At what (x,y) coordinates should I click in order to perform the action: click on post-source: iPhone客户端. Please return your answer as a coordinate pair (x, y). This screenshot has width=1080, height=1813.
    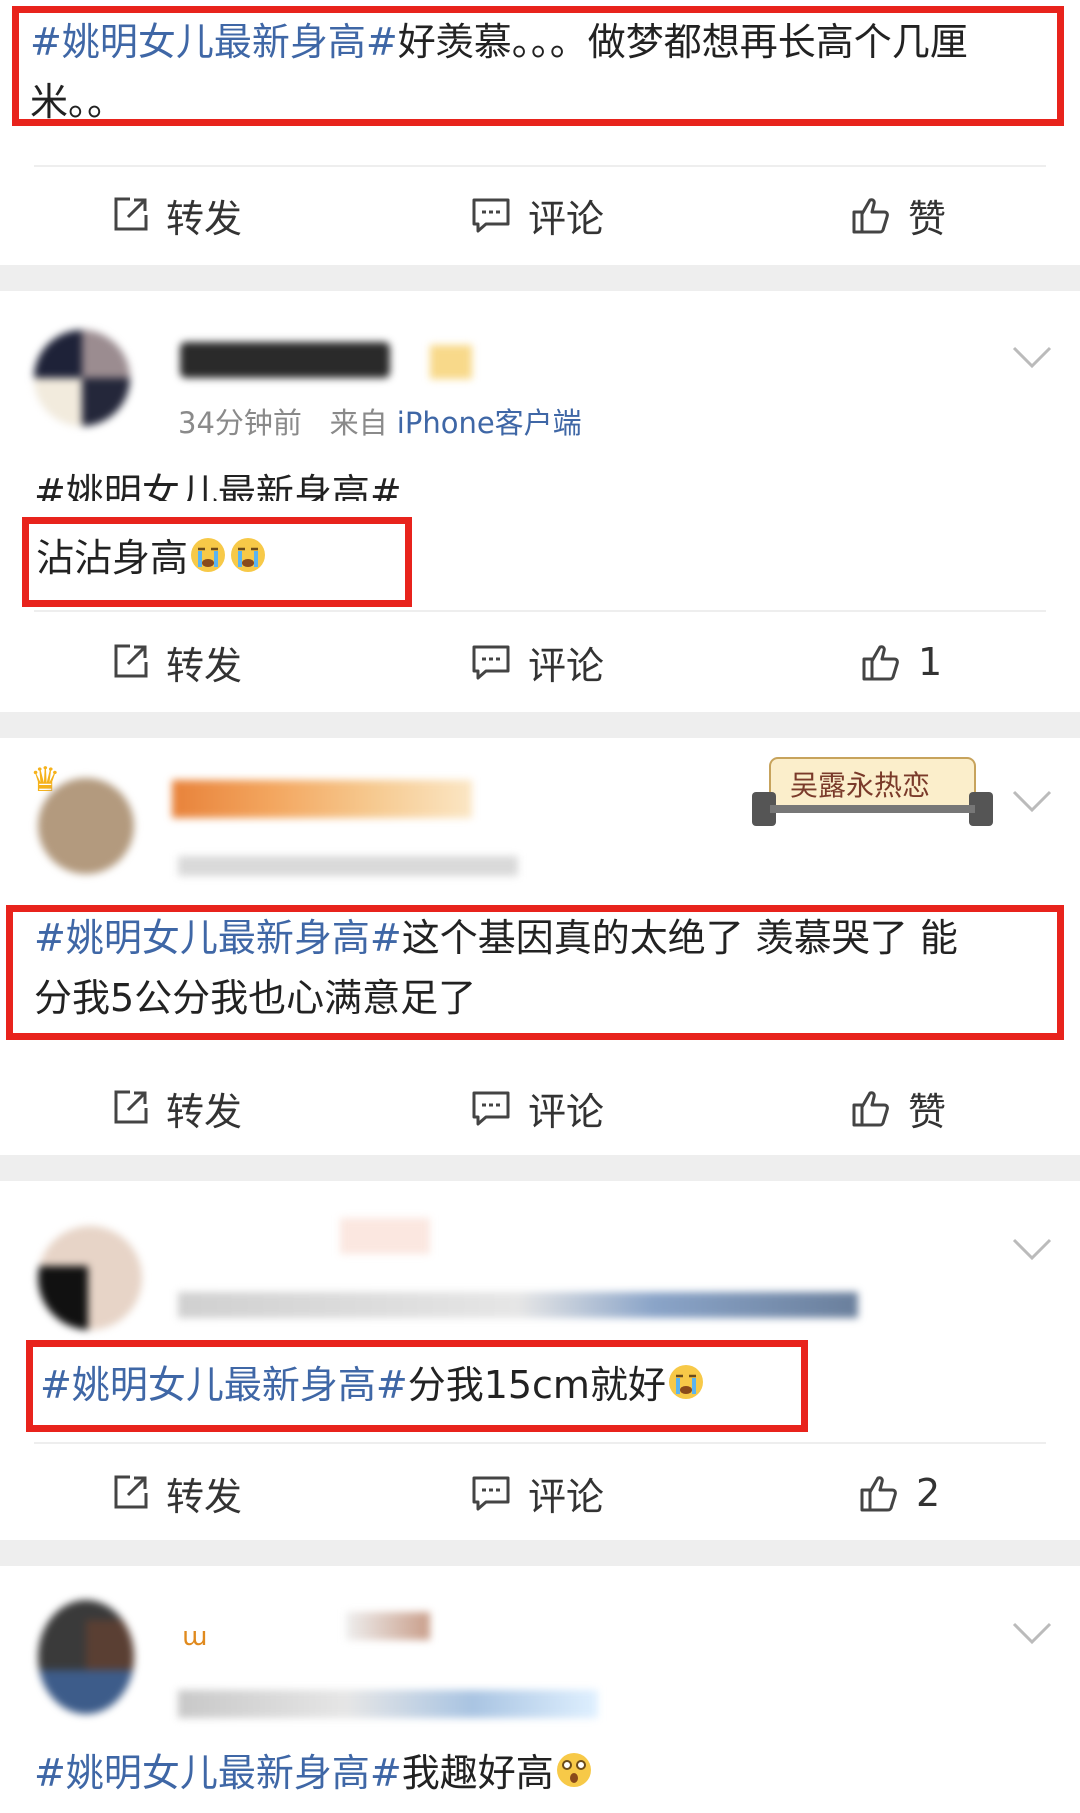
    Looking at the image, I should click on (489, 423).